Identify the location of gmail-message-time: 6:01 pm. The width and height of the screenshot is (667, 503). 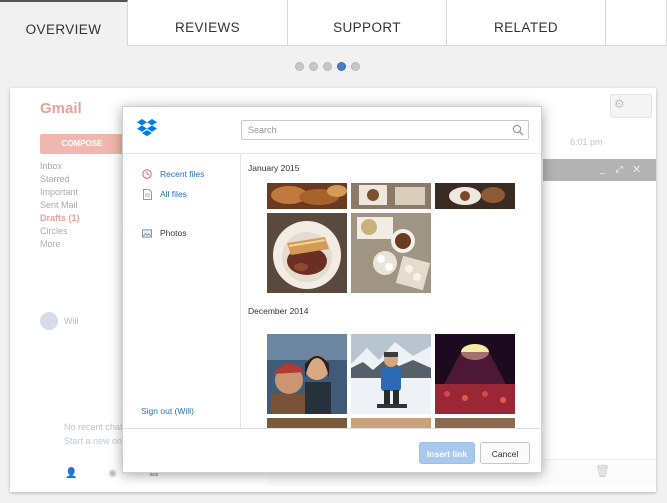
(586, 142).